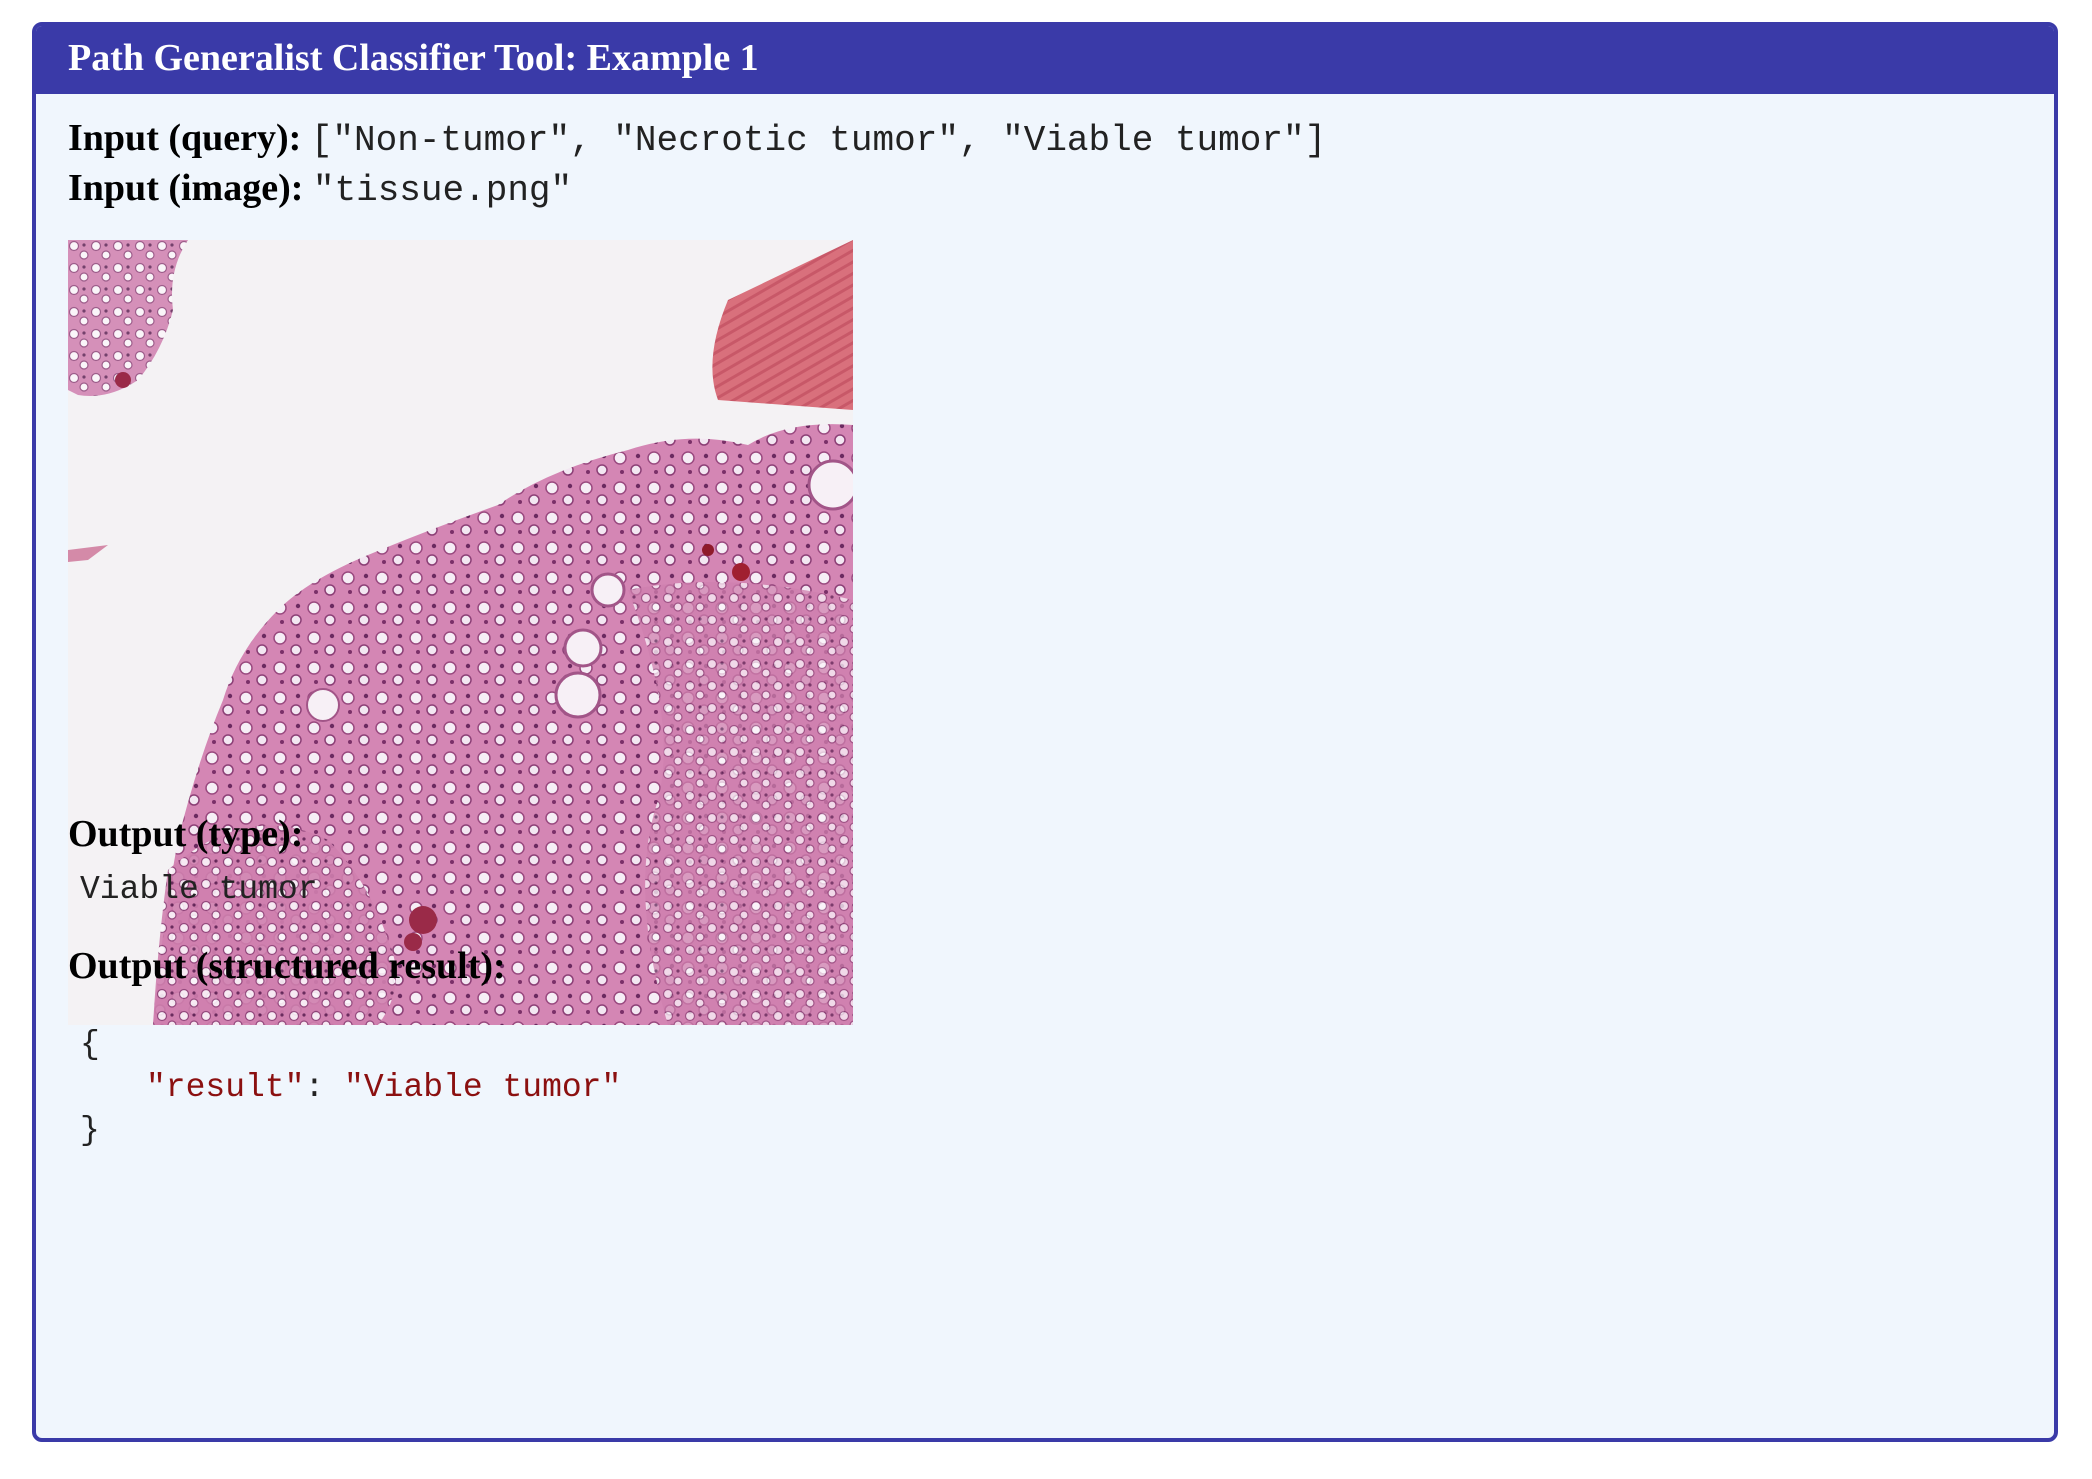 This screenshot has width=2092, height=1479. I want to click on json-result-line: "result": "Viable tumor", so click(383, 1087).